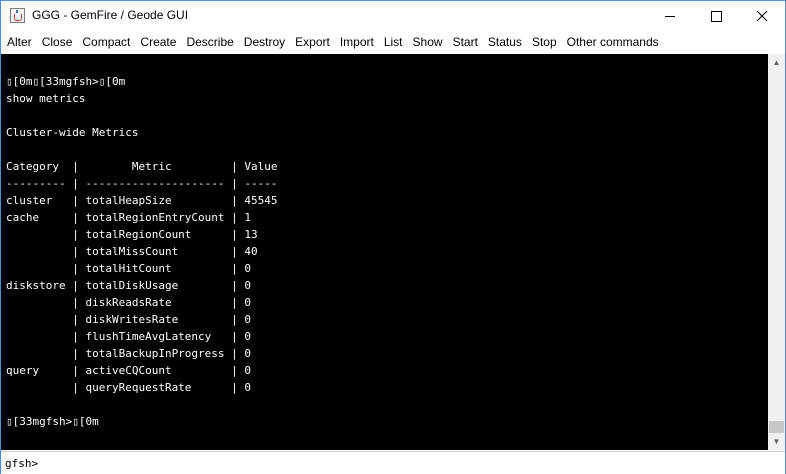 This screenshot has width=786, height=474. I want to click on scroll-down-arrow-icon: ▼, so click(776, 441).